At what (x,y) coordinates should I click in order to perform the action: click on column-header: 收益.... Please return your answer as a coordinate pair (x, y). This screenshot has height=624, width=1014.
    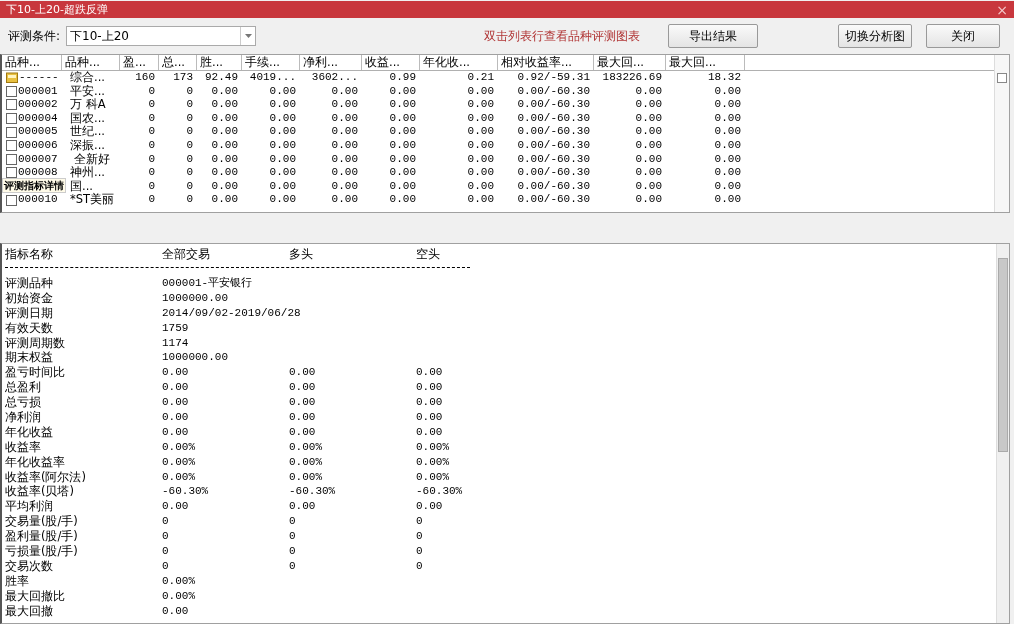
    Looking at the image, I should click on (391, 62).